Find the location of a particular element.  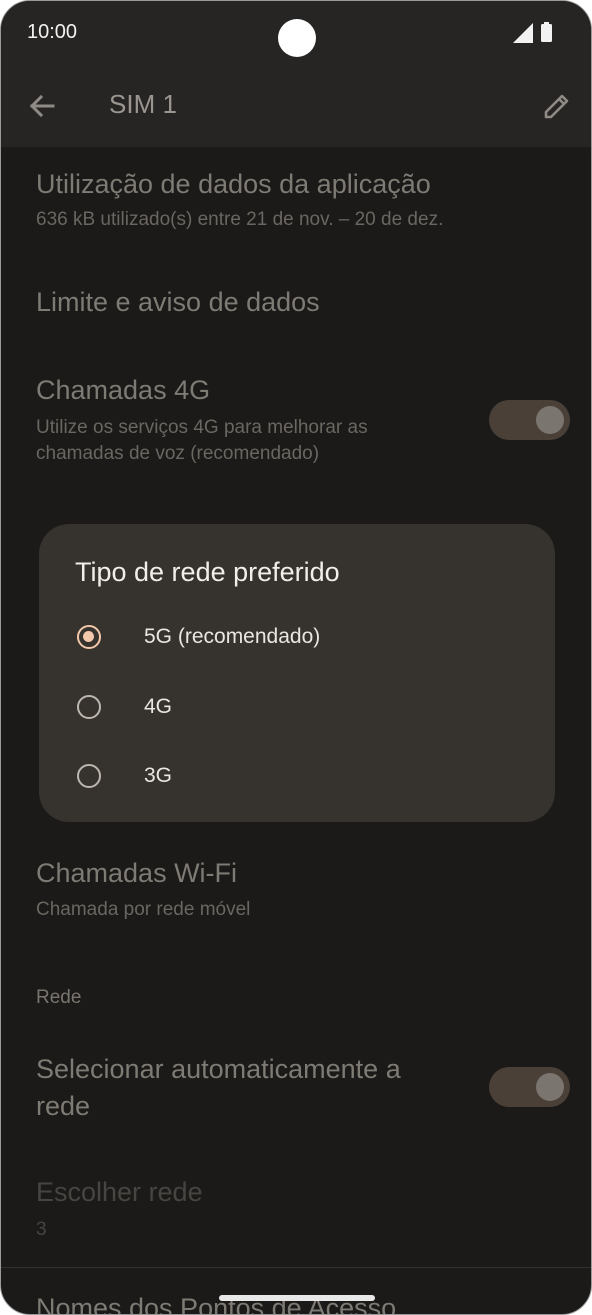

item-title: Utilização de dados da aplicação is located at coordinates (233, 184).